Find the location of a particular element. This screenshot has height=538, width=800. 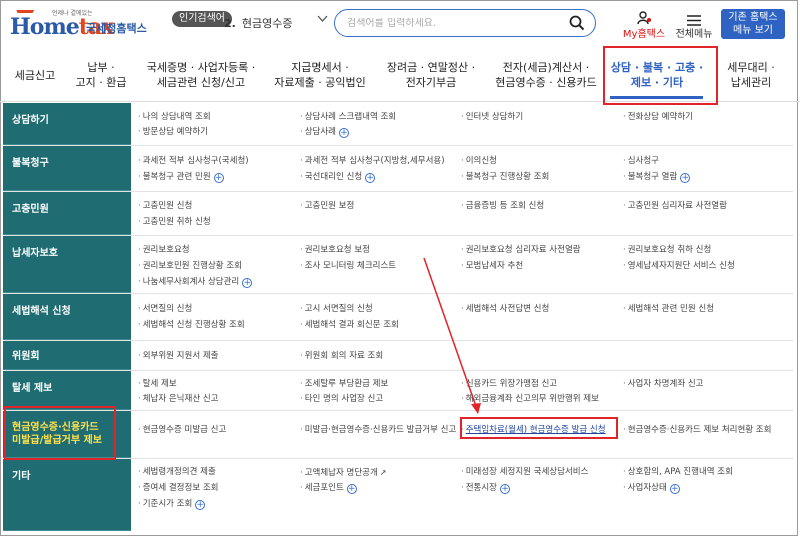

logo-name: 국세청홈택스 is located at coordinates (116, 28).